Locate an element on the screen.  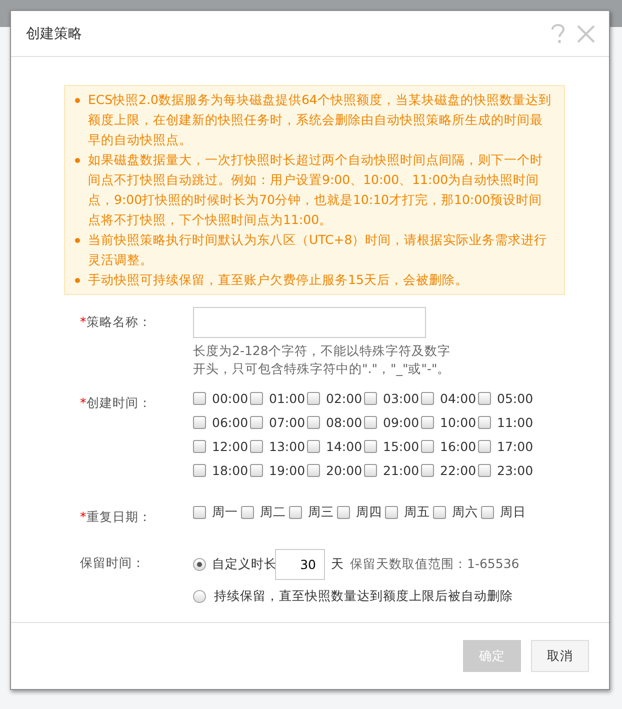
checkbox-label: 23:00 is located at coordinates (515, 470).